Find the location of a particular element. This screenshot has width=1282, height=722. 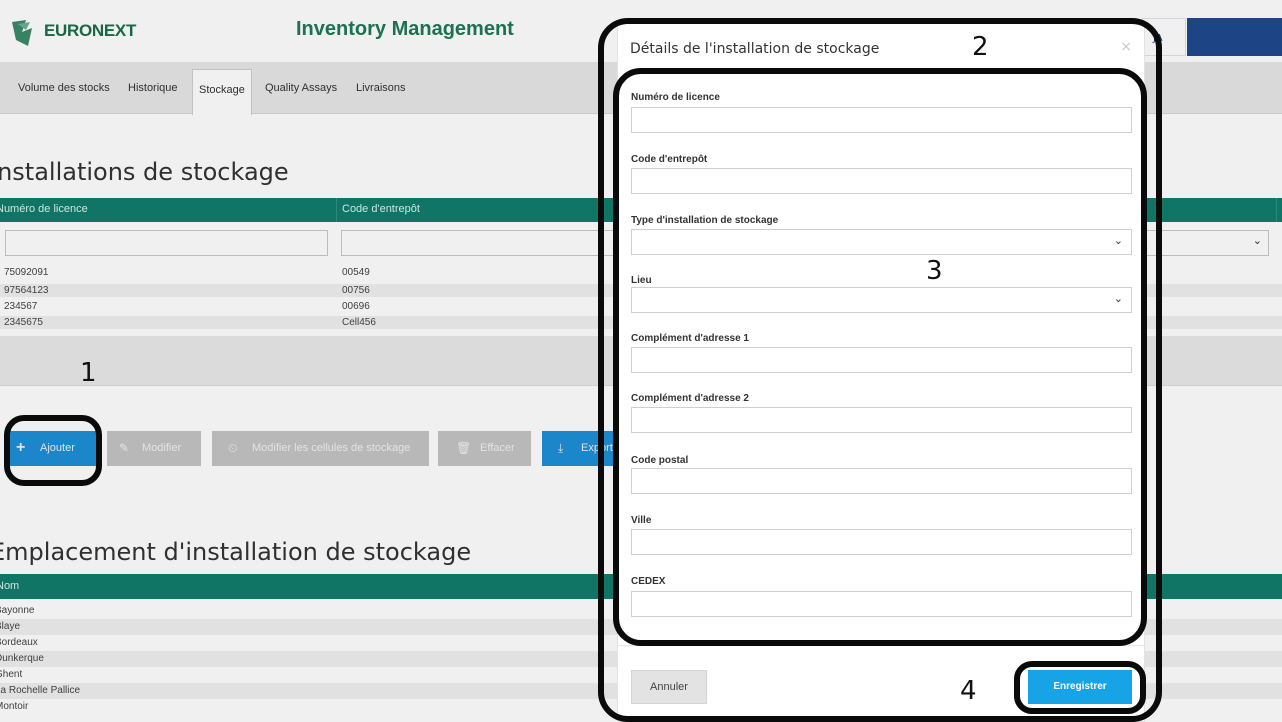

entrepot-input is located at coordinates (881, 181).